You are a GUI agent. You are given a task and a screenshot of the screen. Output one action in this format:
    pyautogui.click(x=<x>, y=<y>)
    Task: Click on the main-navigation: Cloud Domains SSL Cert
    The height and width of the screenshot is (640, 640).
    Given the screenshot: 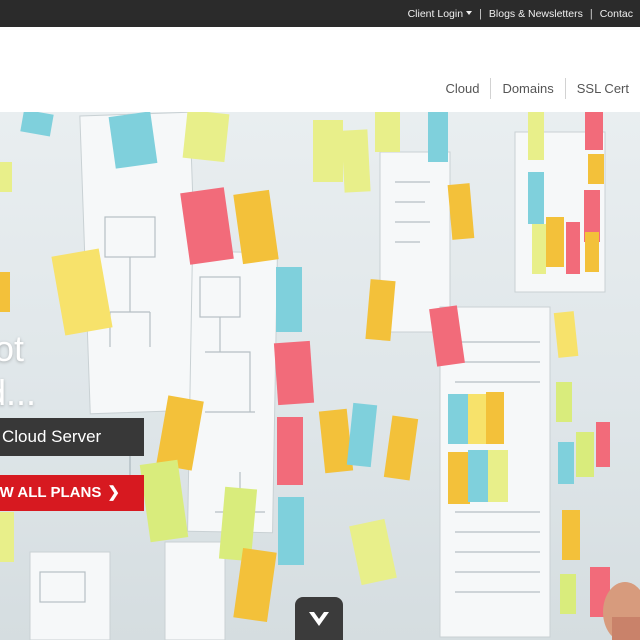 What is the action you would take?
    pyautogui.click(x=537, y=88)
    